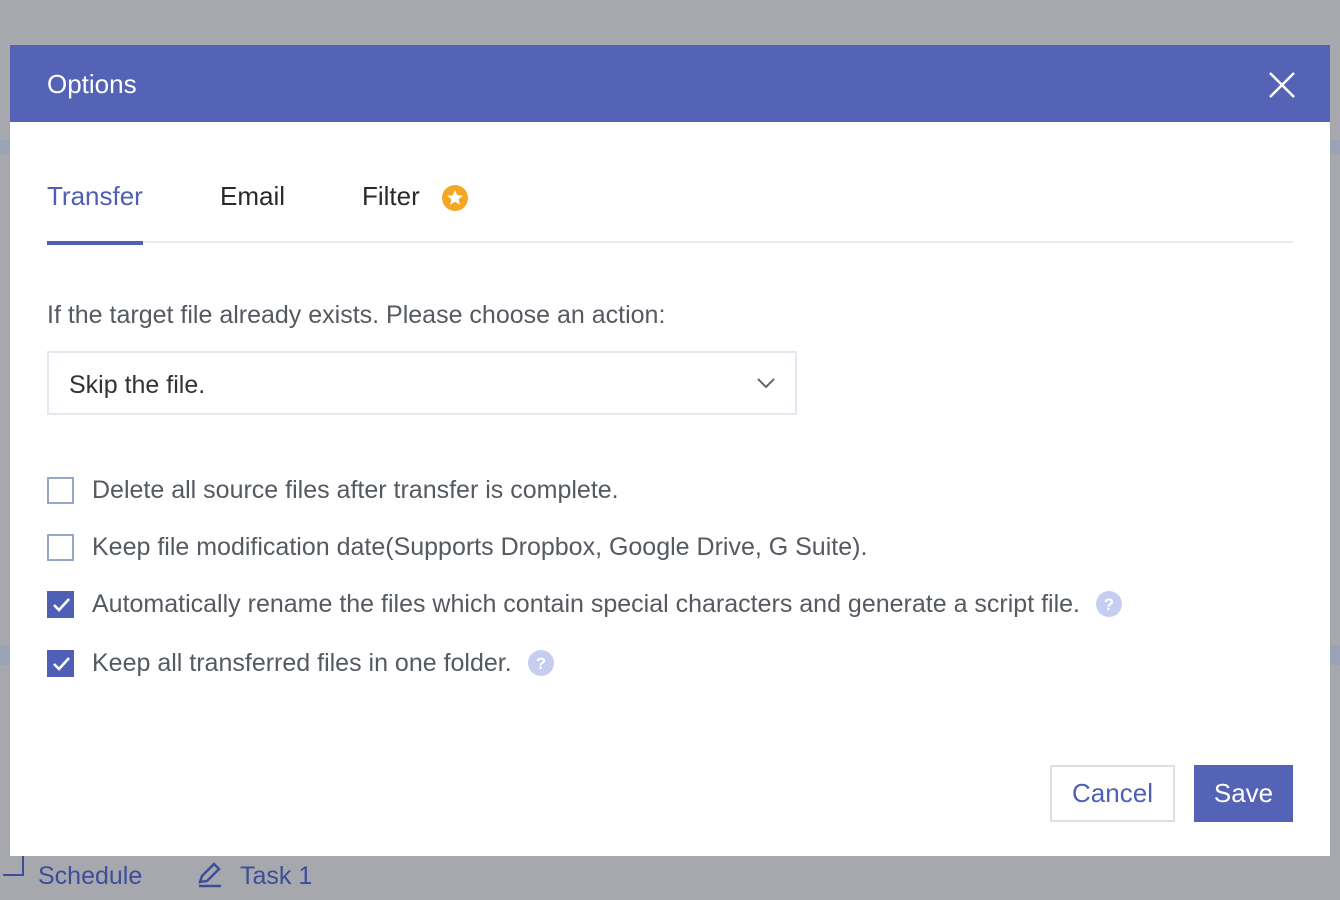  Describe the element at coordinates (1282, 85) in the screenshot. I see `close-icon` at that location.